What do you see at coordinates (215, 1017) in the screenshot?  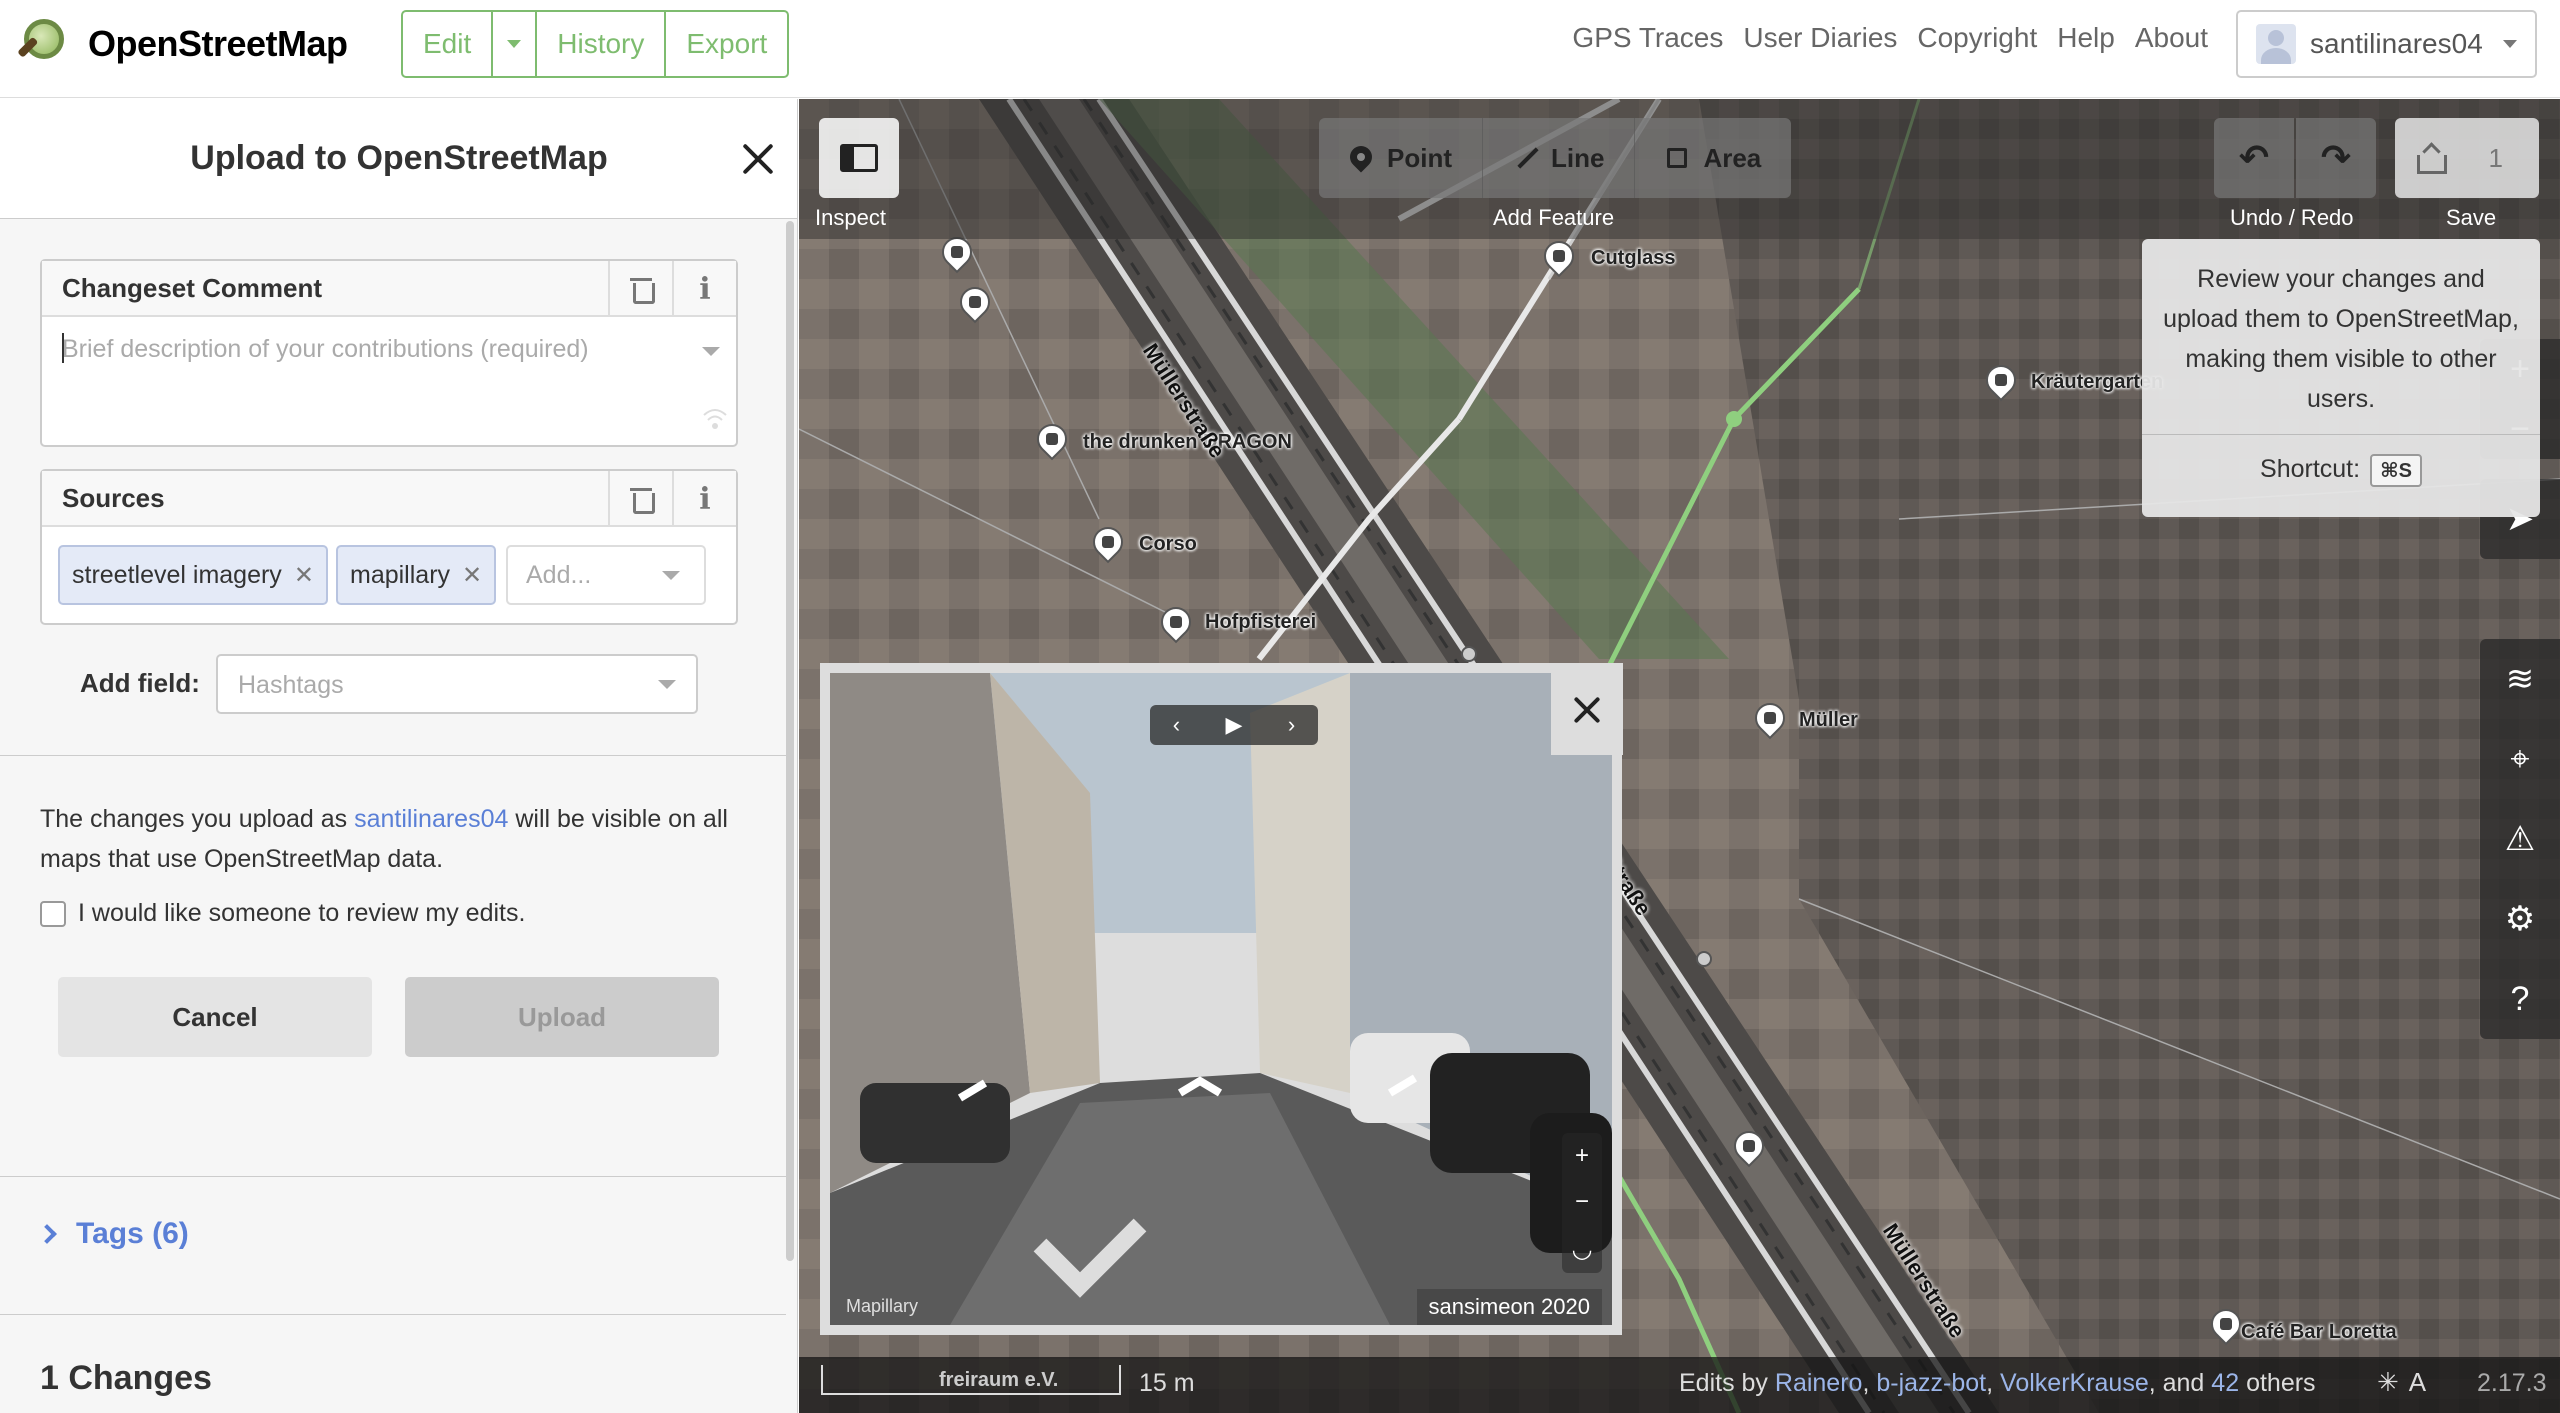 I see `cancel-button: Cancel` at bounding box center [215, 1017].